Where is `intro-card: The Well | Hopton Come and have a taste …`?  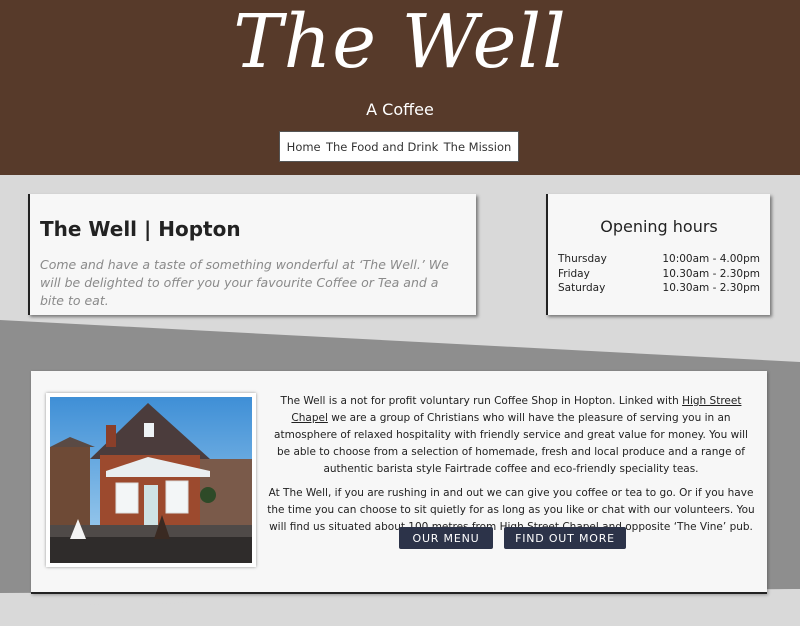
intro-card: The Well | Hopton Come and have a taste … is located at coordinates (252, 254).